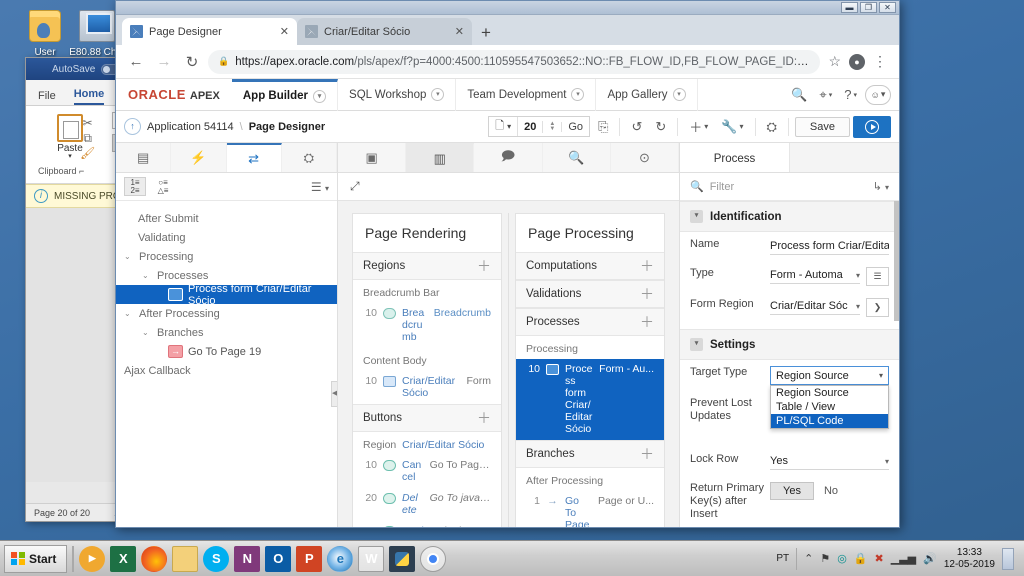 Image resolution: width=1024 pixels, height=576 pixels. What do you see at coordinates (861, 558) in the screenshot?
I see `security-icon: 🔒` at bounding box center [861, 558].